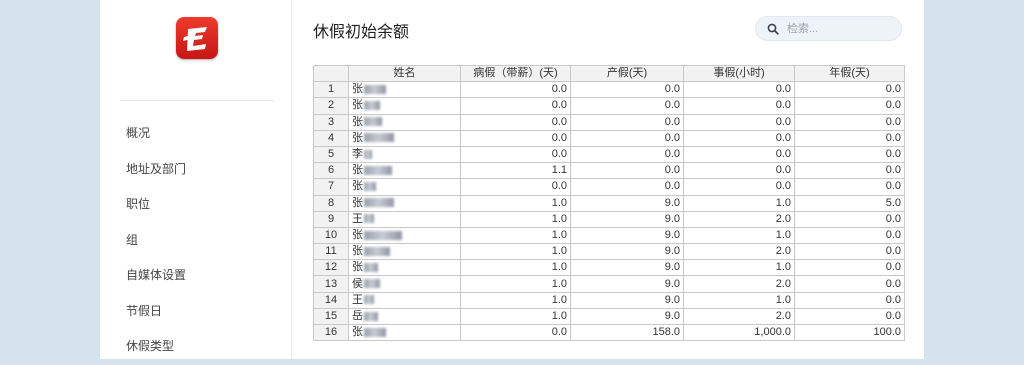  What do you see at coordinates (828, 28) in the screenshot?
I see `search-box` at bounding box center [828, 28].